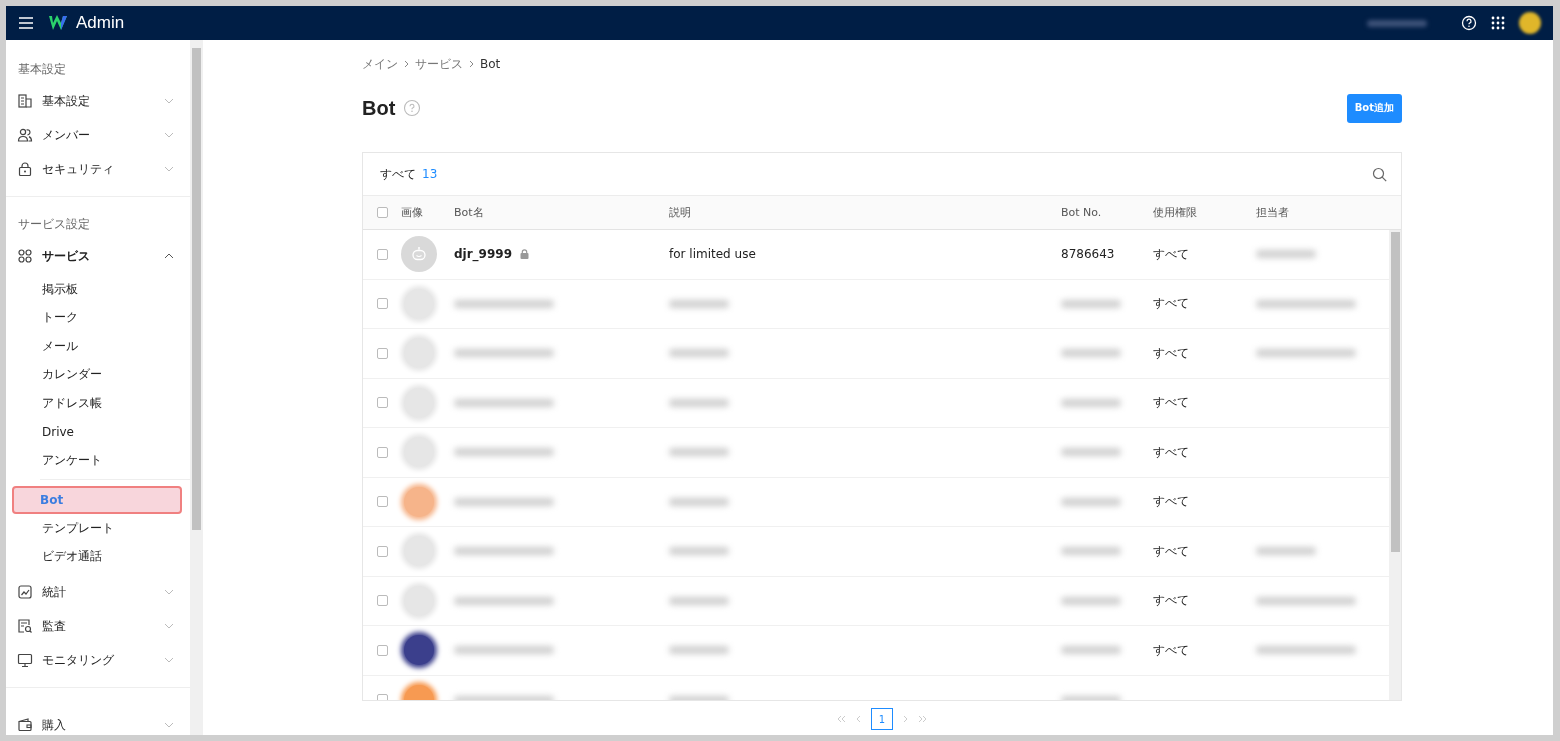 This screenshot has height=741, width=1560. What do you see at coordinates (100, 23) in the screenshot?
I see `app-title: Admin` at bounding box center [100, 23].